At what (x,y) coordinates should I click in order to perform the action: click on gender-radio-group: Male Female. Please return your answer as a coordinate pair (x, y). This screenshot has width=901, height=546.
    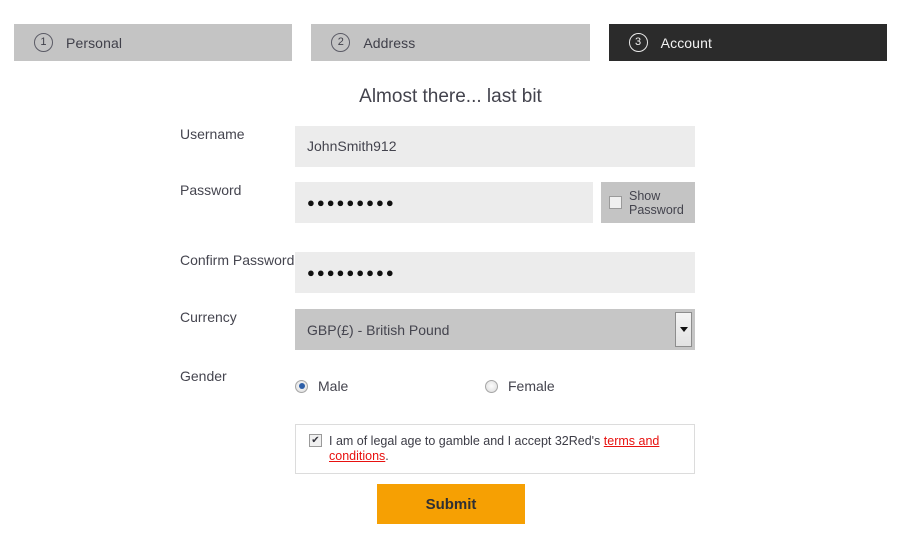
    Looking at the image, I should click on (425, 382).